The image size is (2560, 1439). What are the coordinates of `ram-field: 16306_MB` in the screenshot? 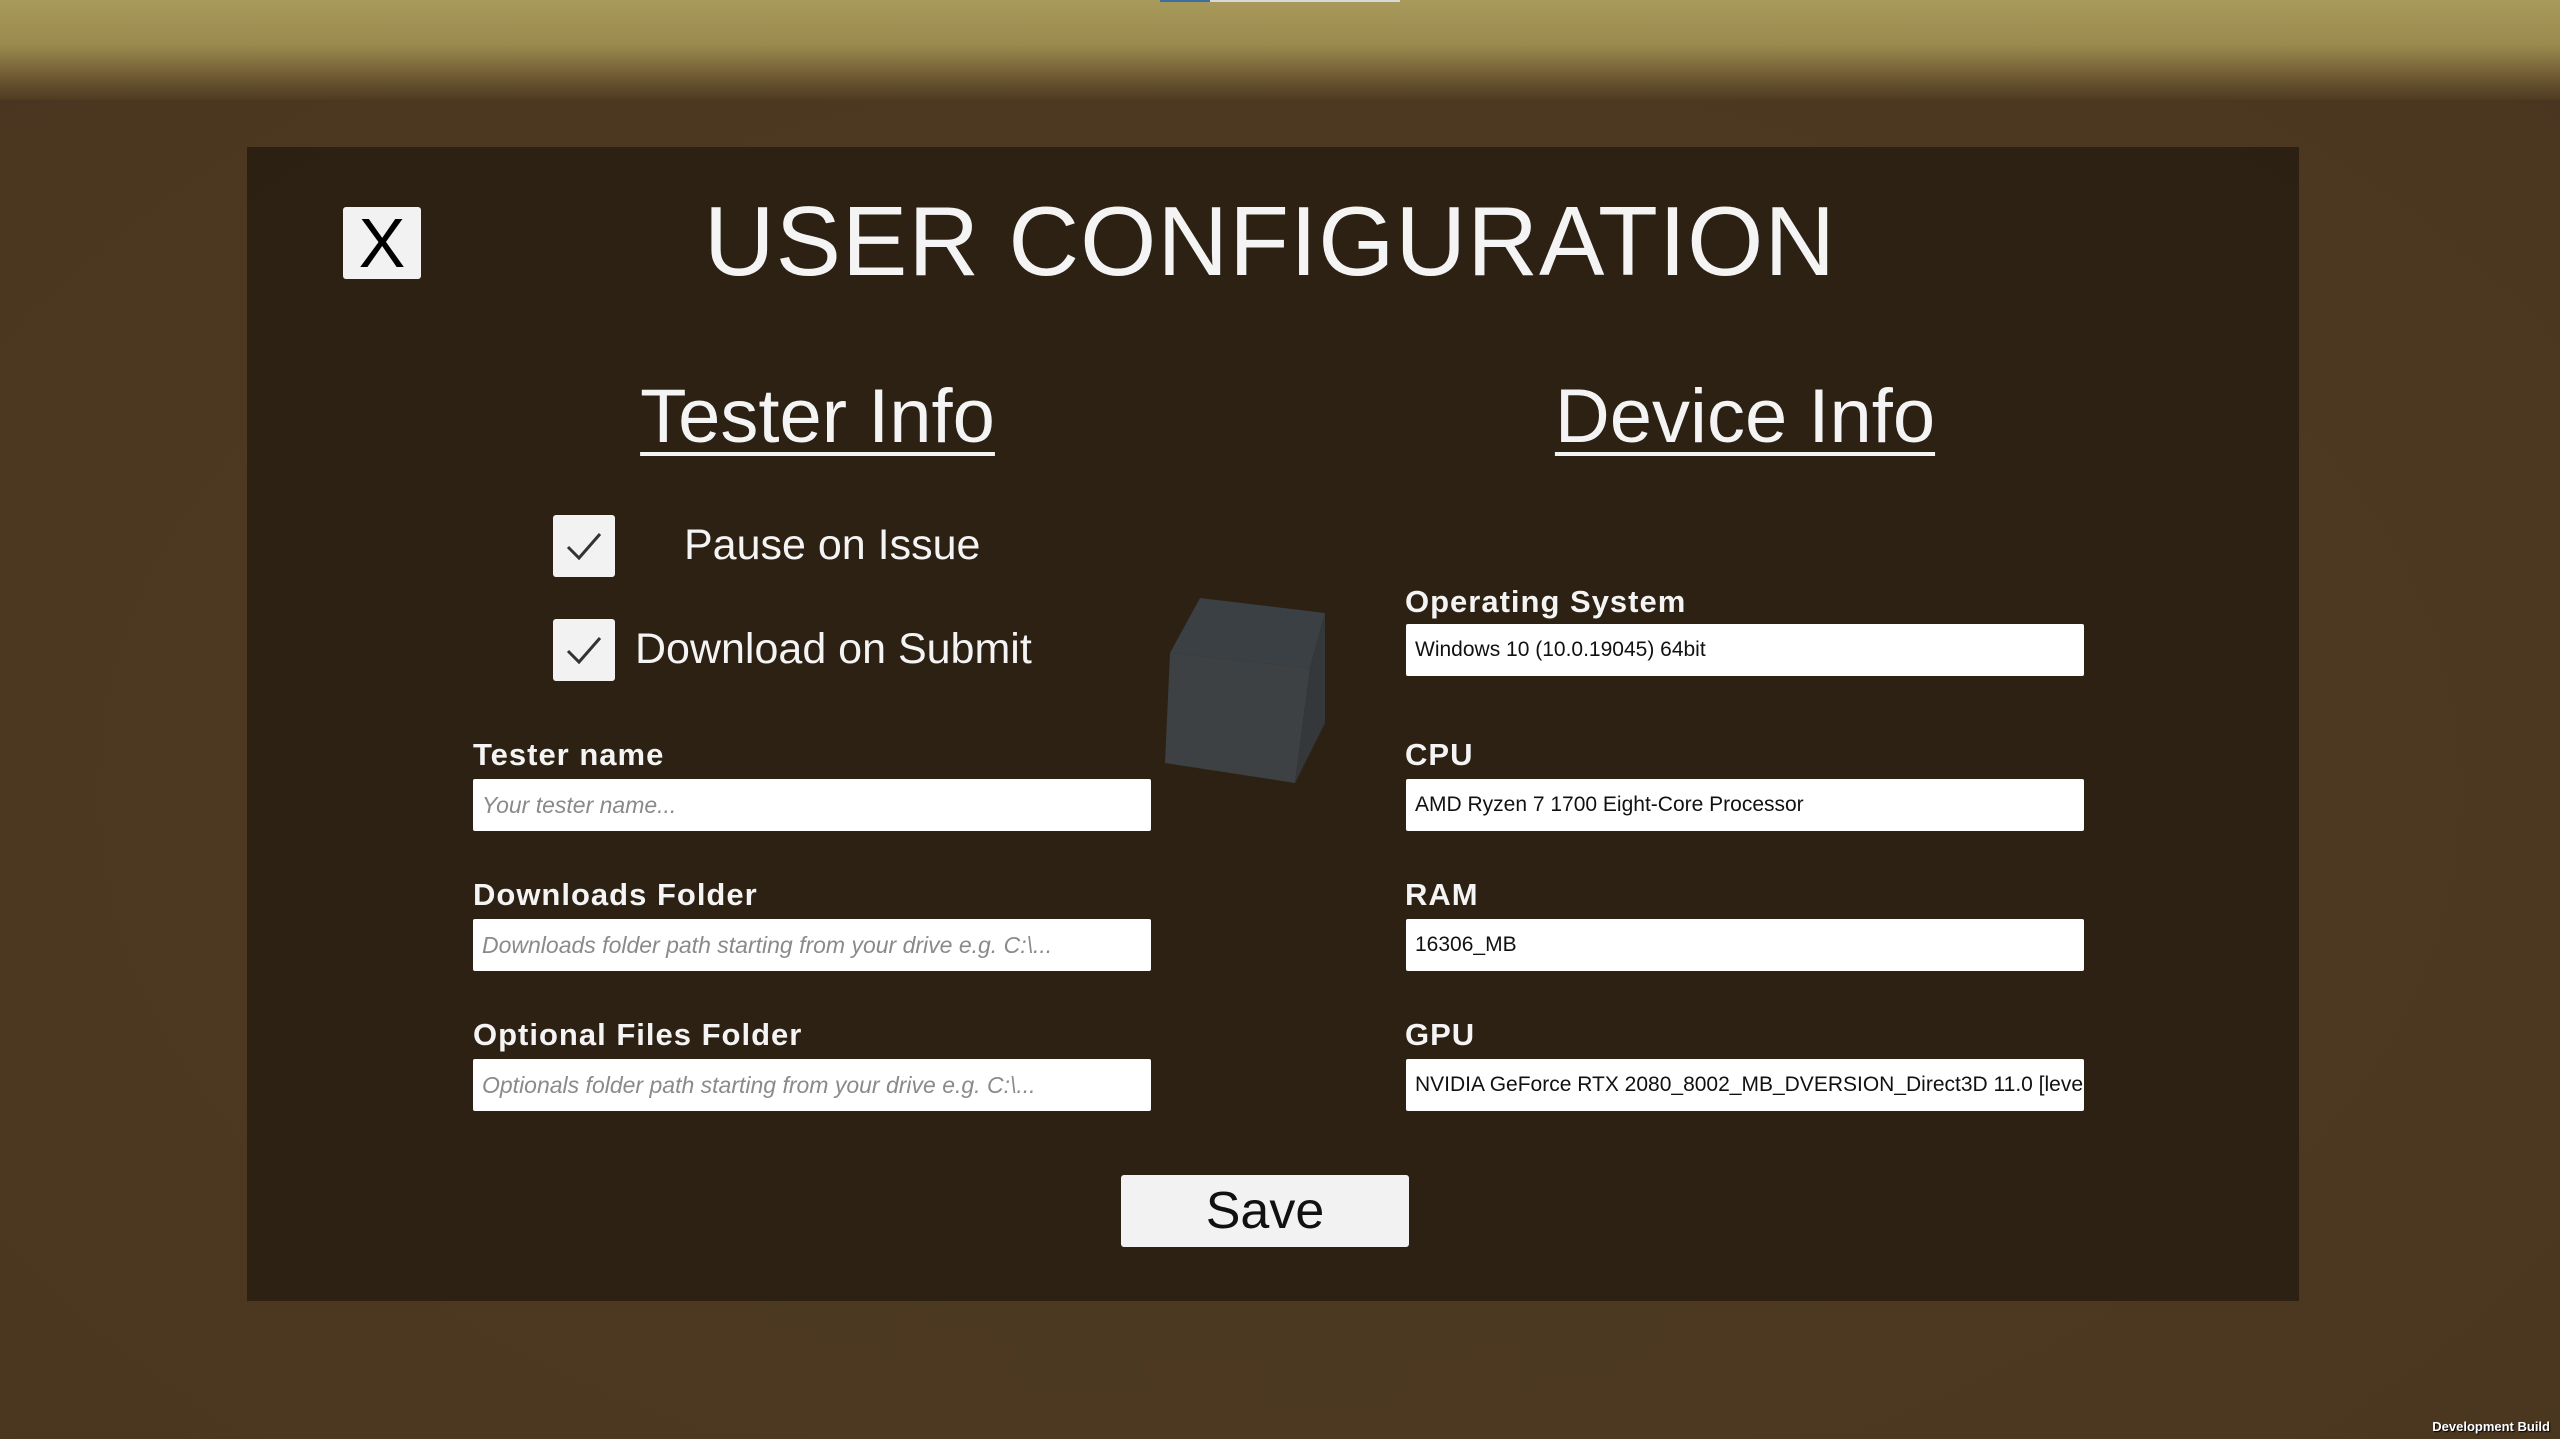 It's located at (1745, 945).